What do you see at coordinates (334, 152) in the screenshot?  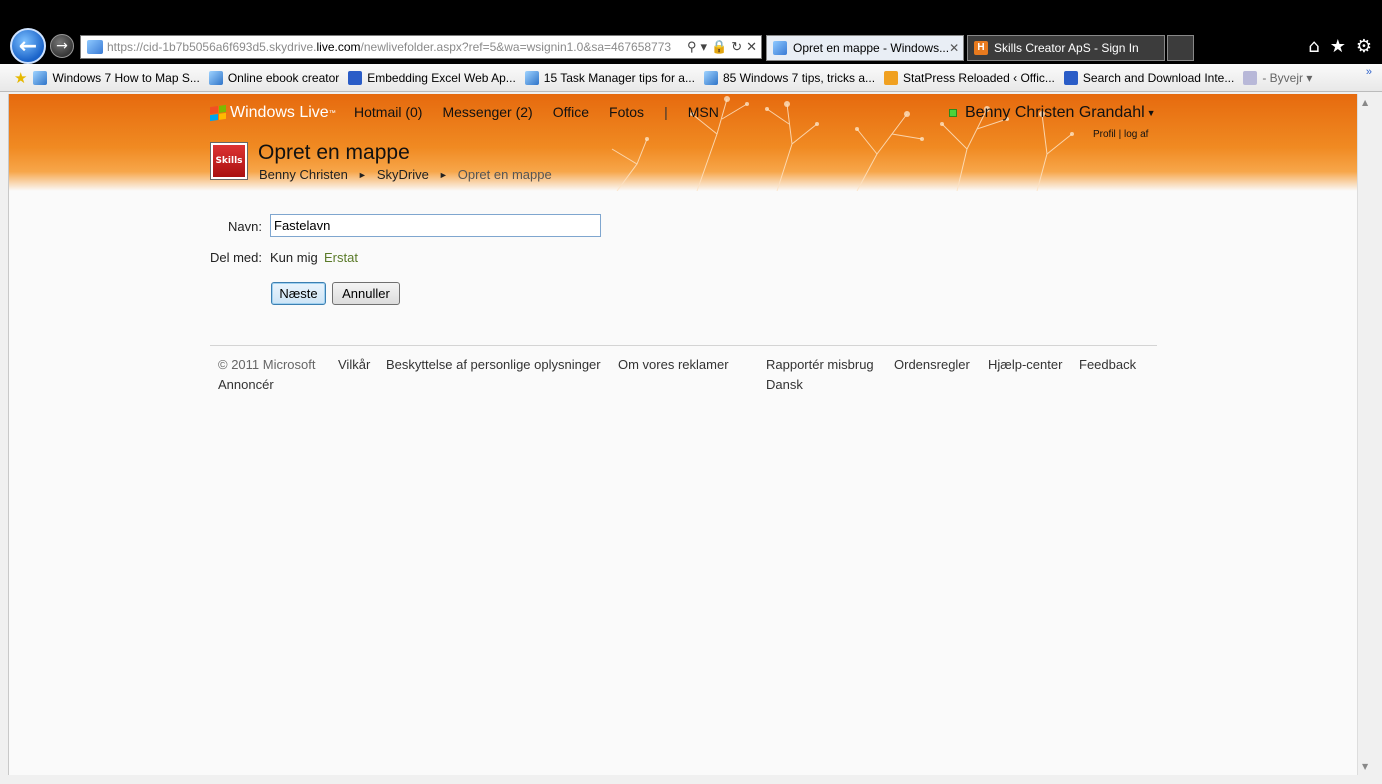 I see `page-title: Opret en mappe` at bounding box center [334, 152].